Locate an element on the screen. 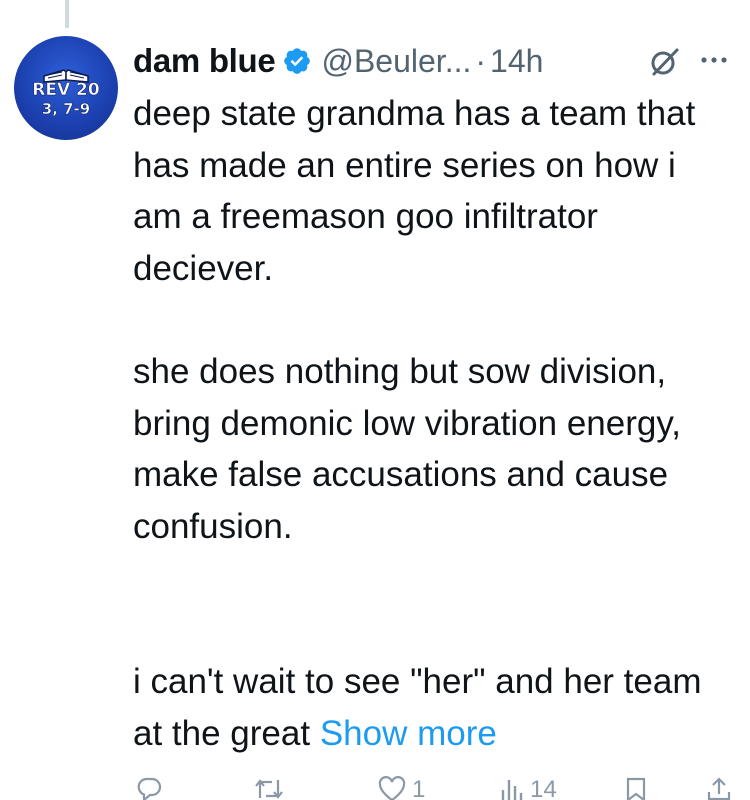 Image resolution: width=750 pixels, height=800 pixels. tweet-header: dam blue @Beuler... · 14h is located at coordinates (338, 61).